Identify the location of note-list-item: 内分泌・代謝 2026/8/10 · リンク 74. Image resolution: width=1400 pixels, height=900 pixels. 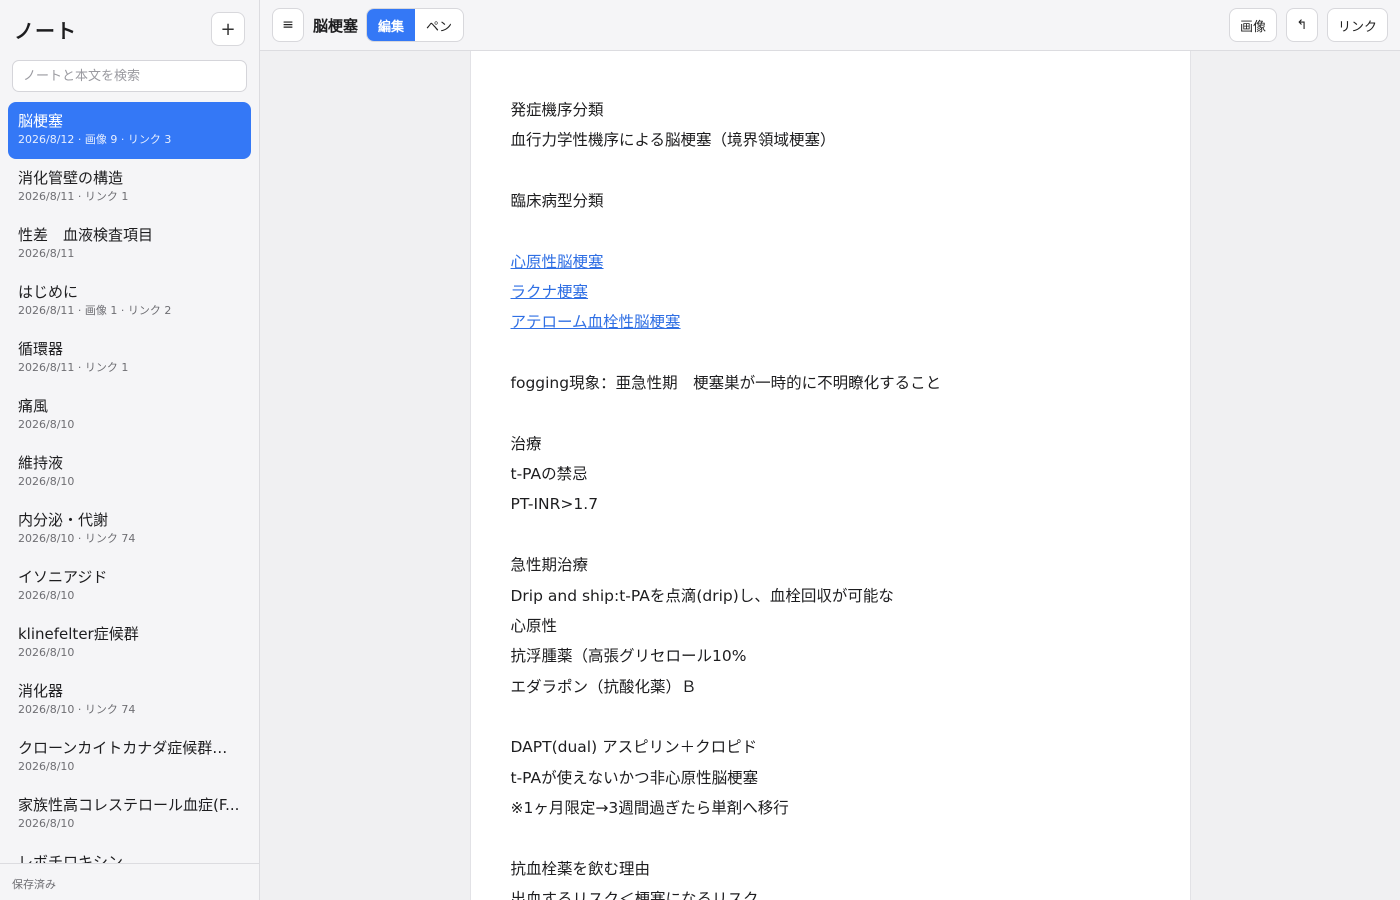
(129, 529).